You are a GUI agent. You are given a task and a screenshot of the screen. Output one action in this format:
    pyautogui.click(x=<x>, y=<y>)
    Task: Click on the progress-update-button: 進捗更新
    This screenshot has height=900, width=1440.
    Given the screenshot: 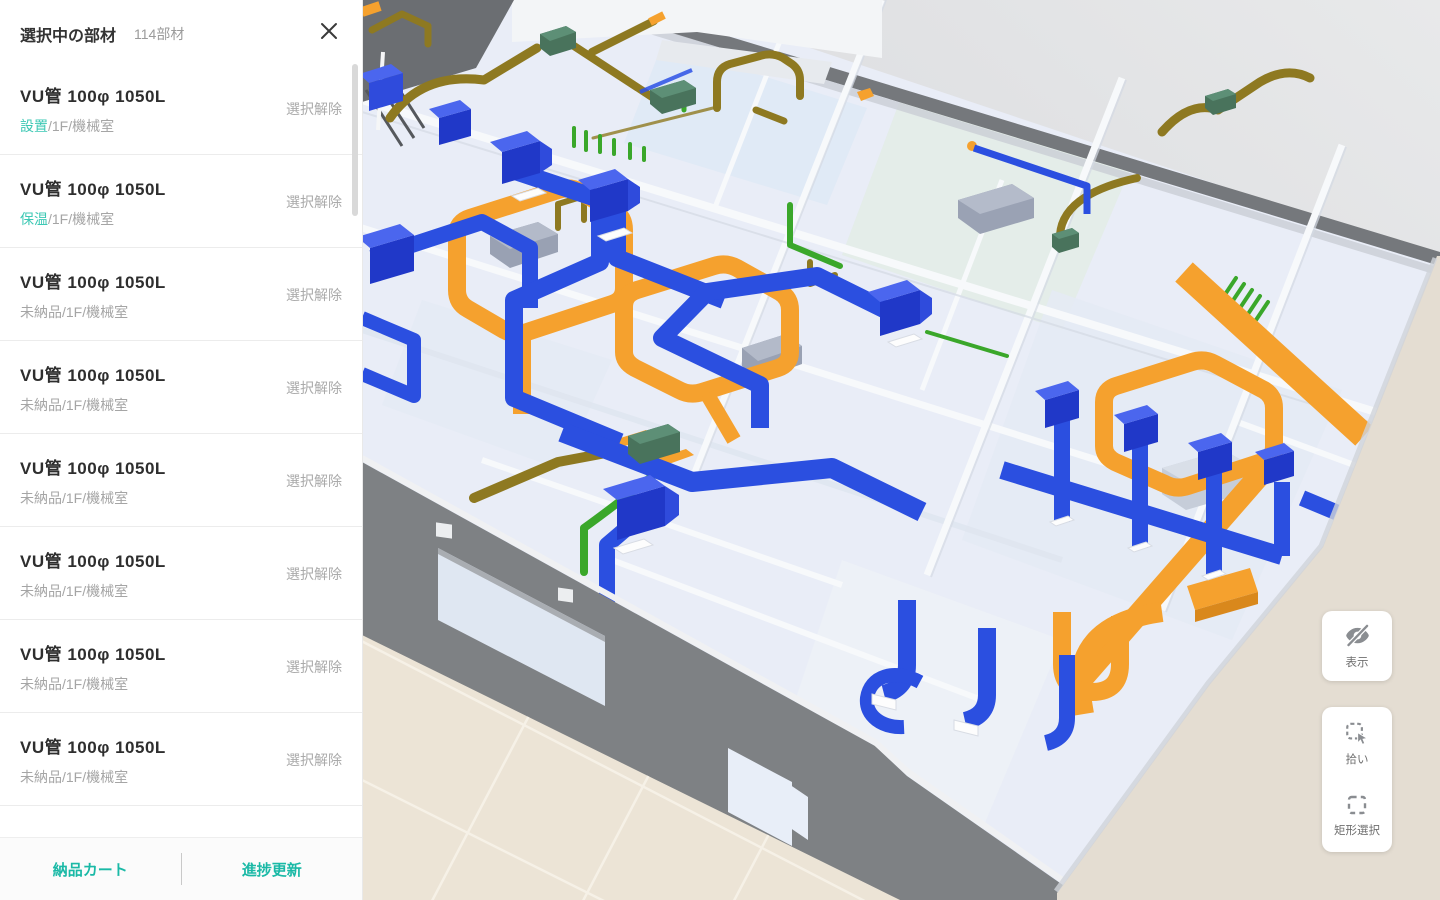 What is the action you would take?
    pyautogui.click(x=272, y=869)
    